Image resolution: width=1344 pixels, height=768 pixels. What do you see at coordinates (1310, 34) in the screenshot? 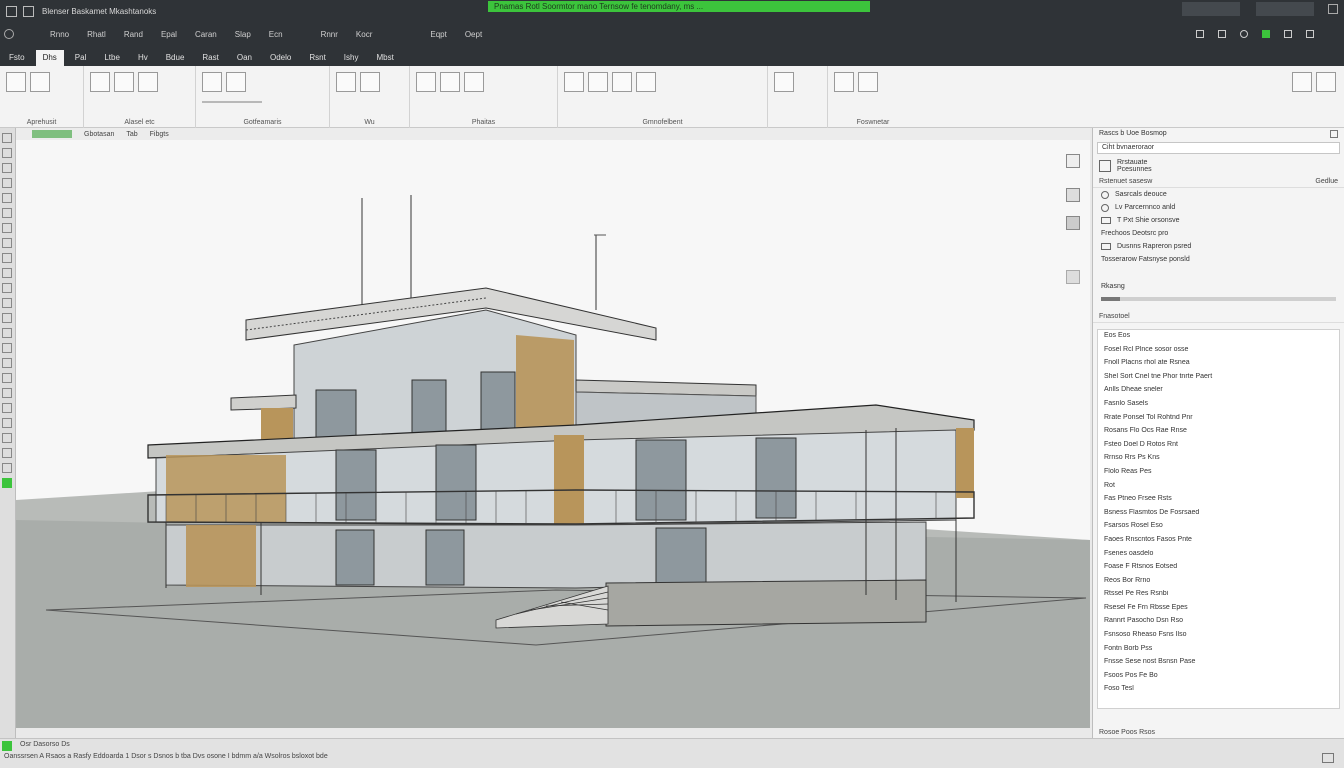
I see `minimize-icon` at bounding box center [1310, 34].